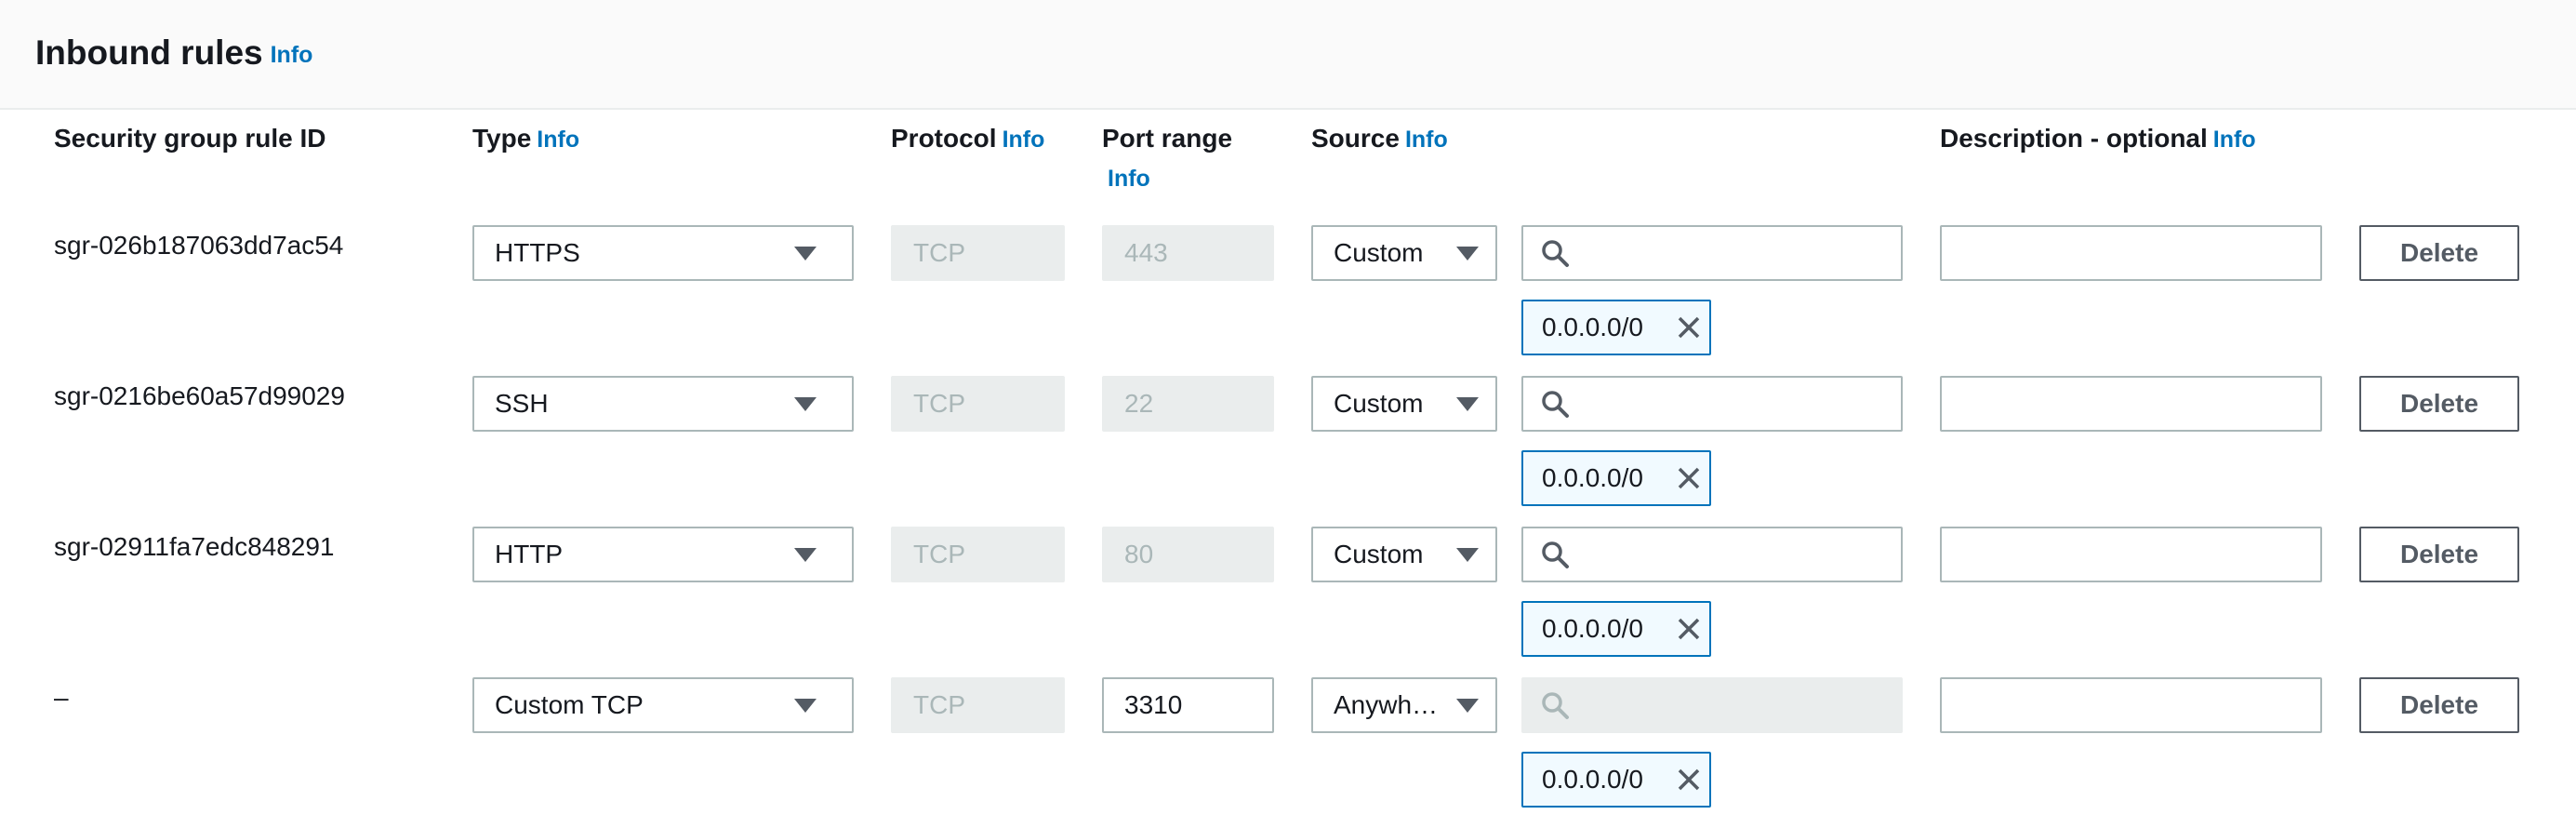  Describe the element at coordinates (61, 697) in the screenshot. I see `rule-id: –` at that location.